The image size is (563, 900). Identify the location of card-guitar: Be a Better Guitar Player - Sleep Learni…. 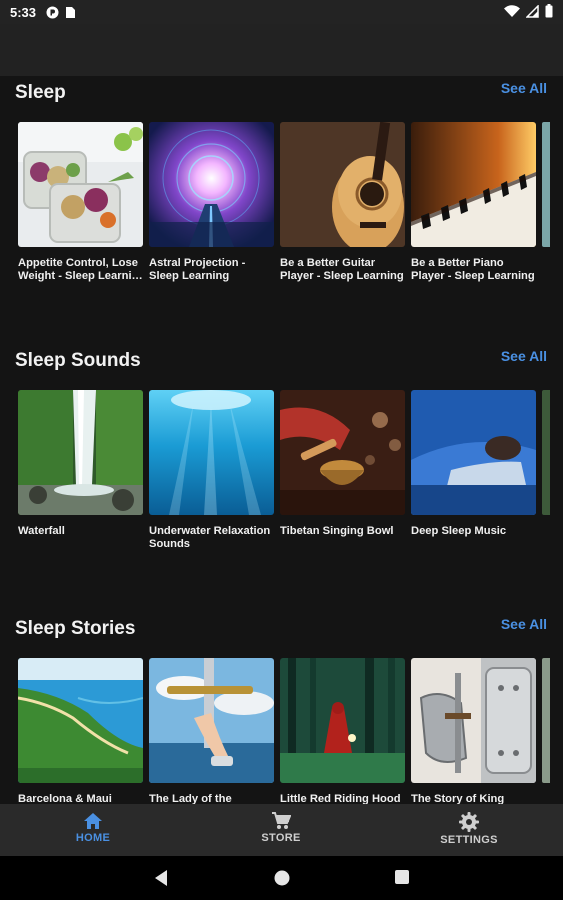
(342, 202).